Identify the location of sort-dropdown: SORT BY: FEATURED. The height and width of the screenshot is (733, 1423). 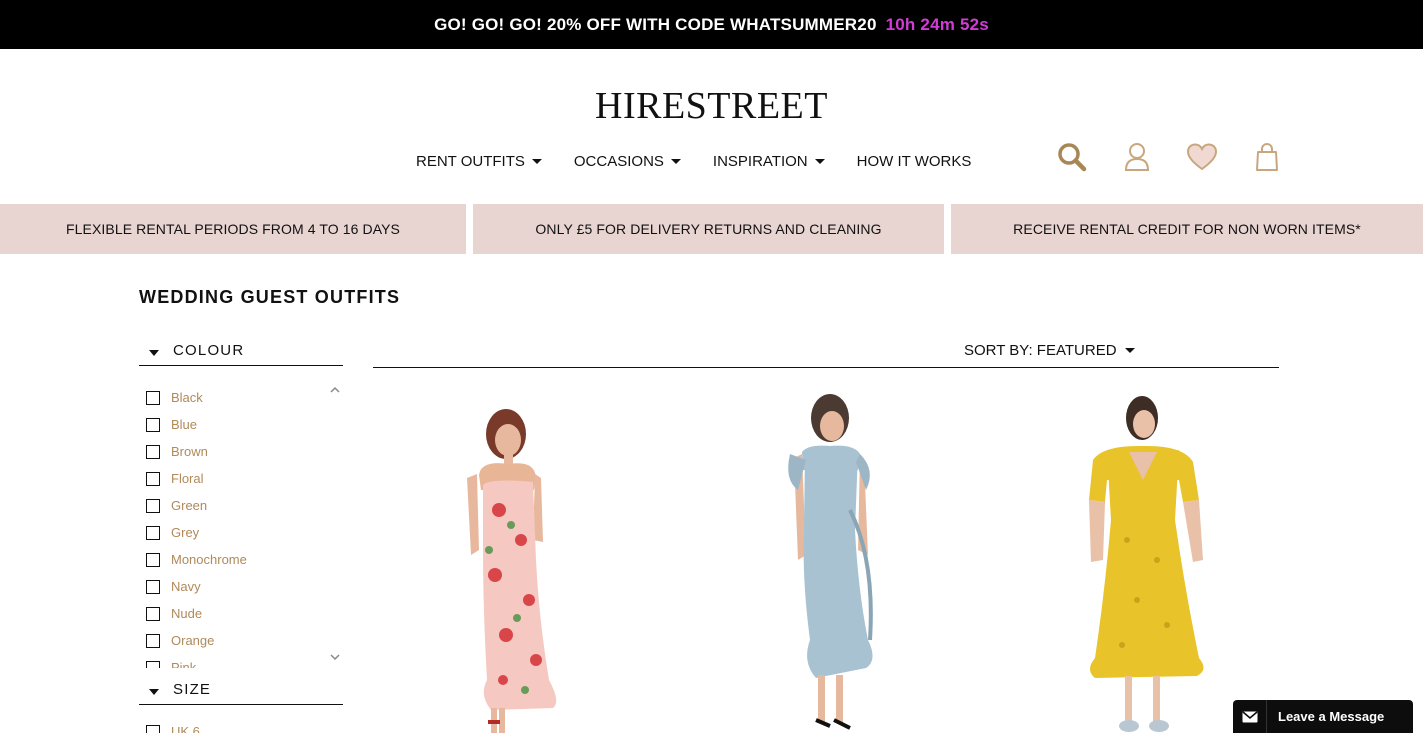
(1049, 350).